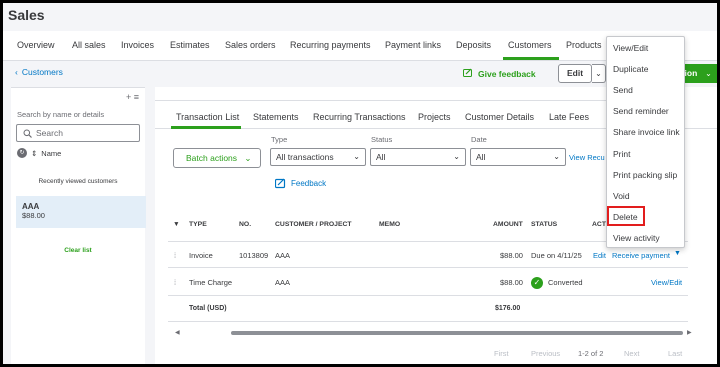 This screenshot has width=720, height=367. What do you see at coordinates (631, 353) in the screenshot?
I see `next-page-button: Next` at bounding box center [631, 353].